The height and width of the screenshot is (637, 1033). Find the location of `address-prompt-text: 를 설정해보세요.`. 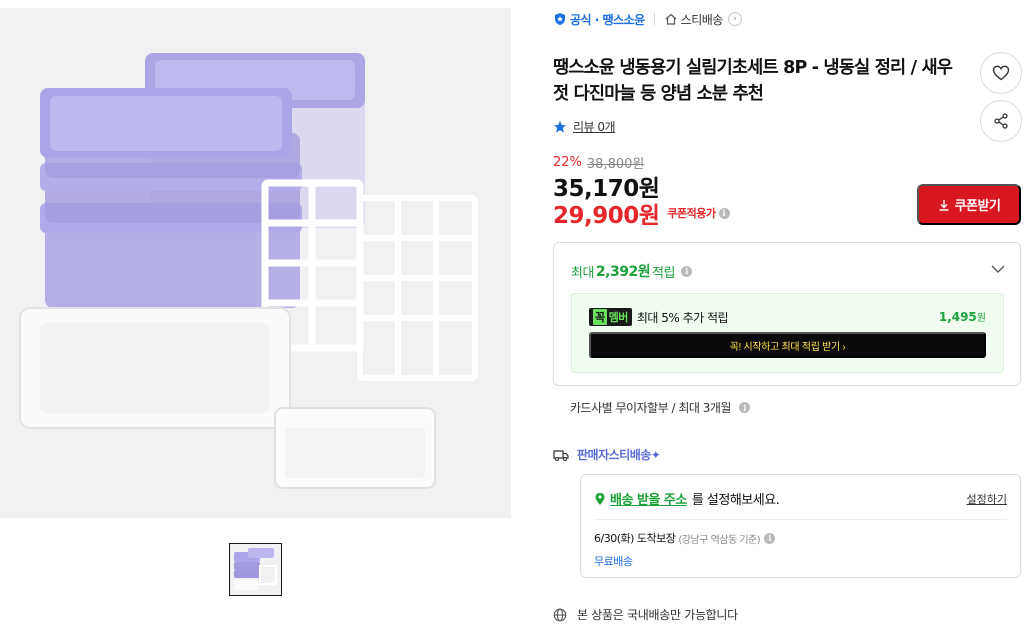

address-prompt-text: 를 설정해보세요. is located at coordinates (735, 500).